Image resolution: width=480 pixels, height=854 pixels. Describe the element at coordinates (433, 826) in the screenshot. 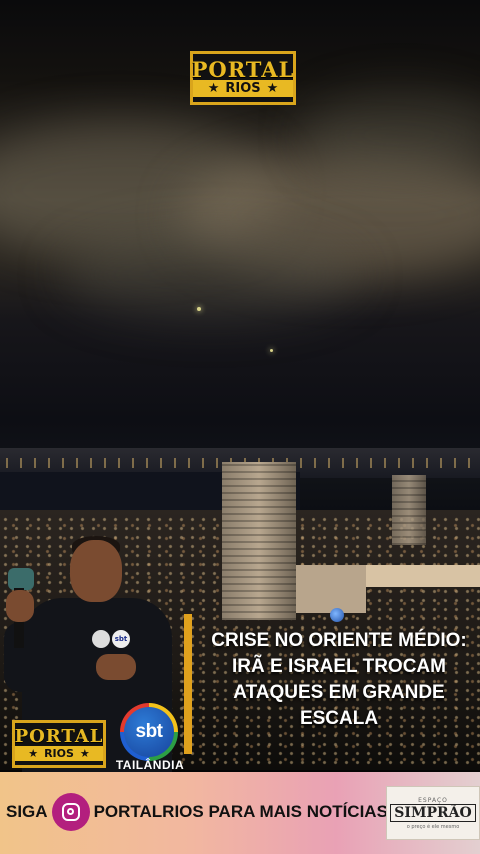

I see `sponsor-sub: o preço é ele mesmo` at that location.